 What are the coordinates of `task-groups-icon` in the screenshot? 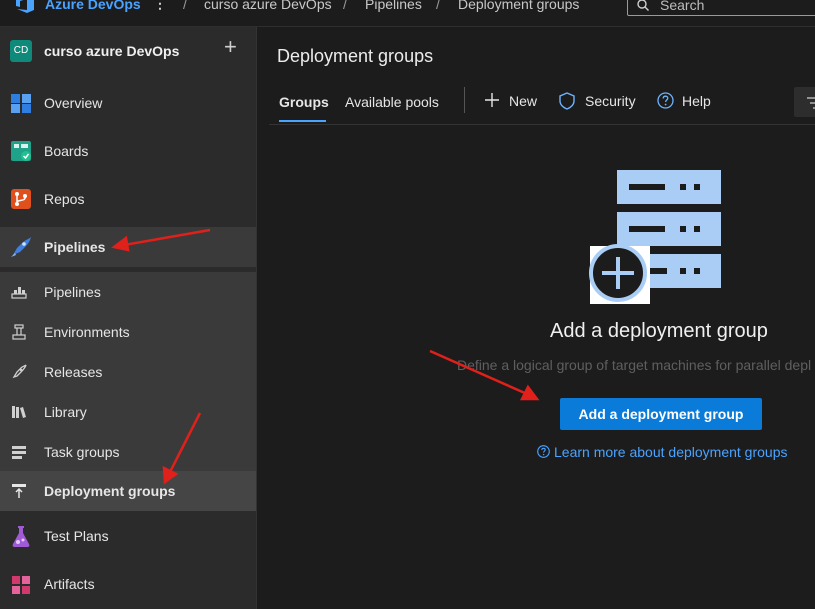 It's located at (19, 452).